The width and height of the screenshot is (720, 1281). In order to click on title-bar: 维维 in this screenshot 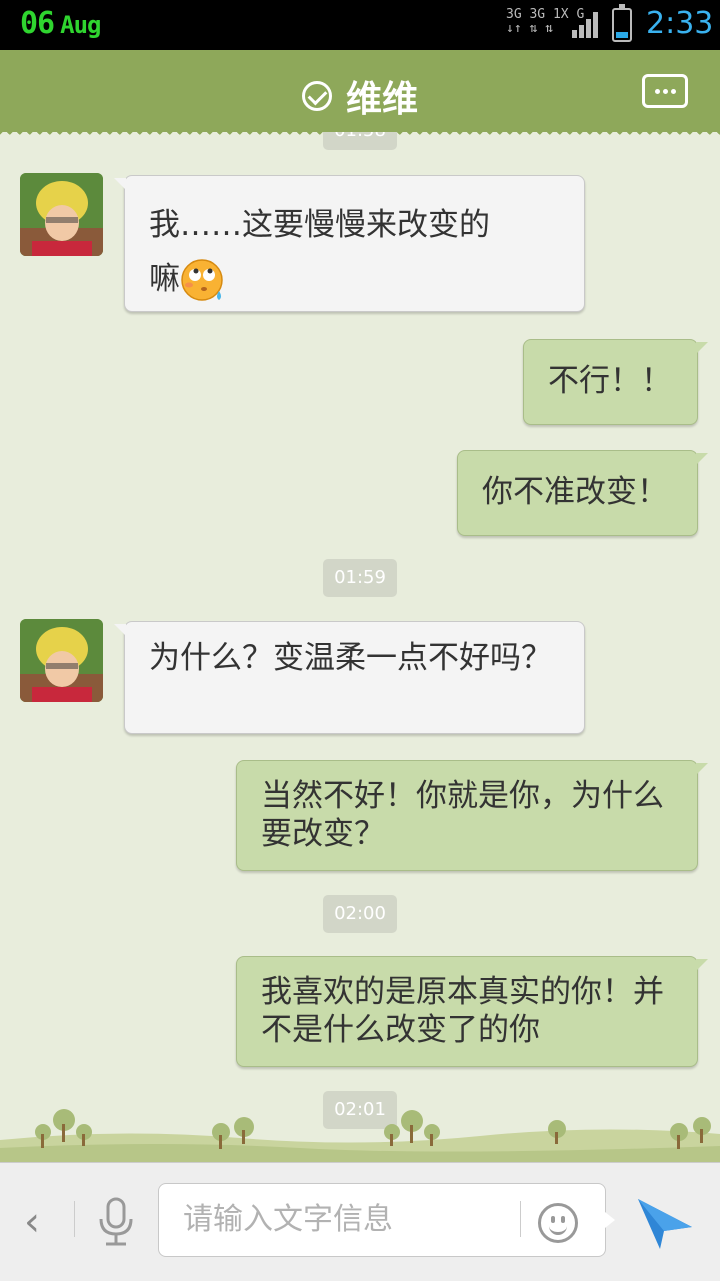, I will do `click(360, 94)`.